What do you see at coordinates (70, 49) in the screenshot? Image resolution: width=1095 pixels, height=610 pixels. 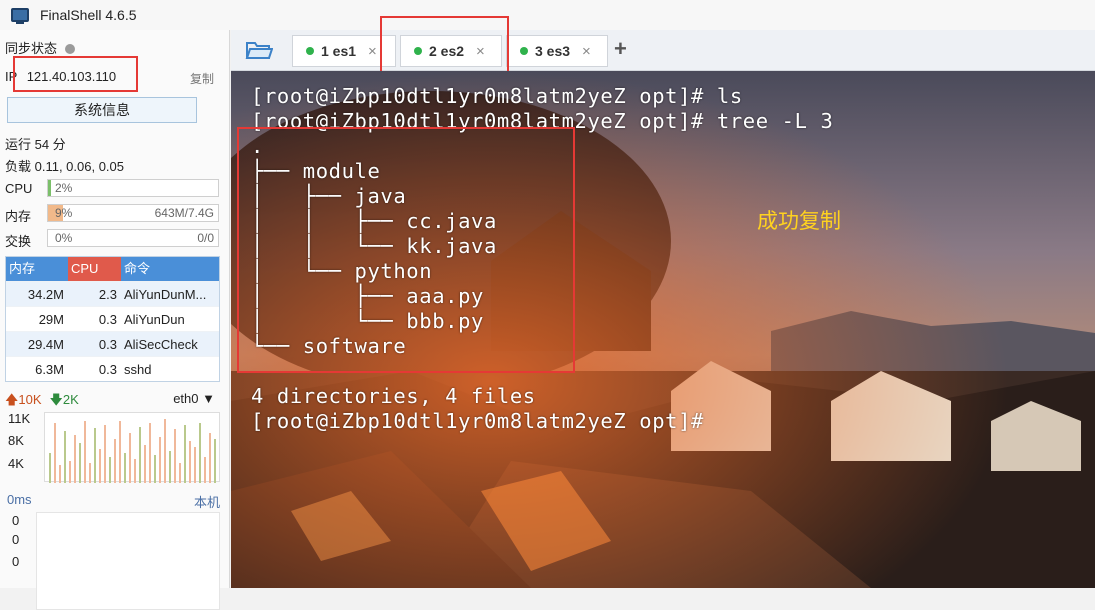 I see `sync-status-dot-icon` at bounding box center [70, 49].